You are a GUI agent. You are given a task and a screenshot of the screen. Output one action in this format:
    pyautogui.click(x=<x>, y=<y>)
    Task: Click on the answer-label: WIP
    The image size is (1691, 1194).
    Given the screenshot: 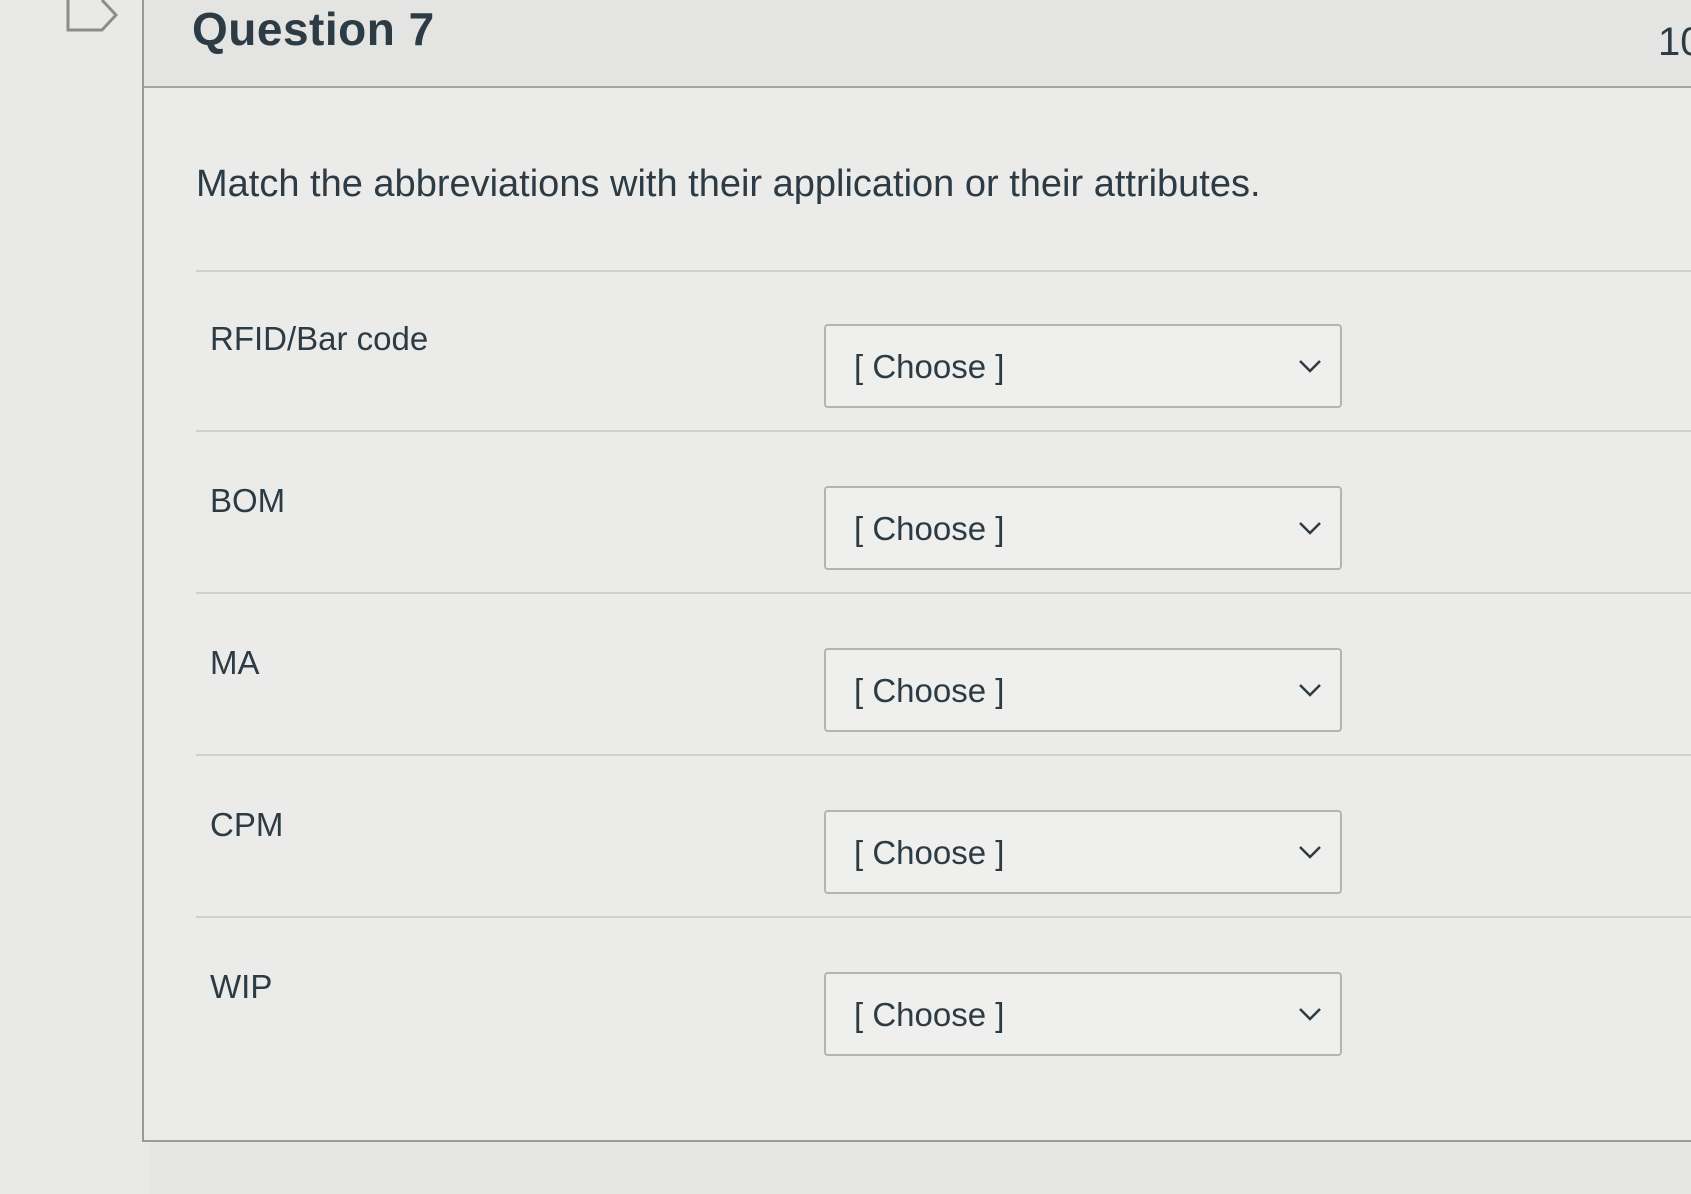 What is the action you would take?
    pyautogui.click(x=241, y=986)
    